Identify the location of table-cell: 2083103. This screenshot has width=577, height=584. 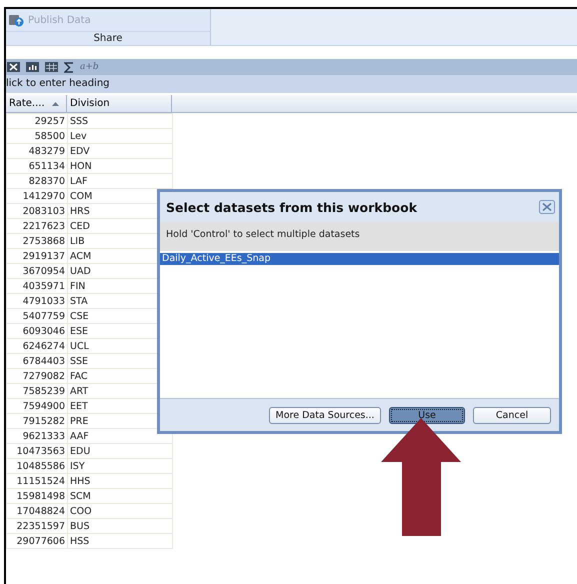
(37, 211).